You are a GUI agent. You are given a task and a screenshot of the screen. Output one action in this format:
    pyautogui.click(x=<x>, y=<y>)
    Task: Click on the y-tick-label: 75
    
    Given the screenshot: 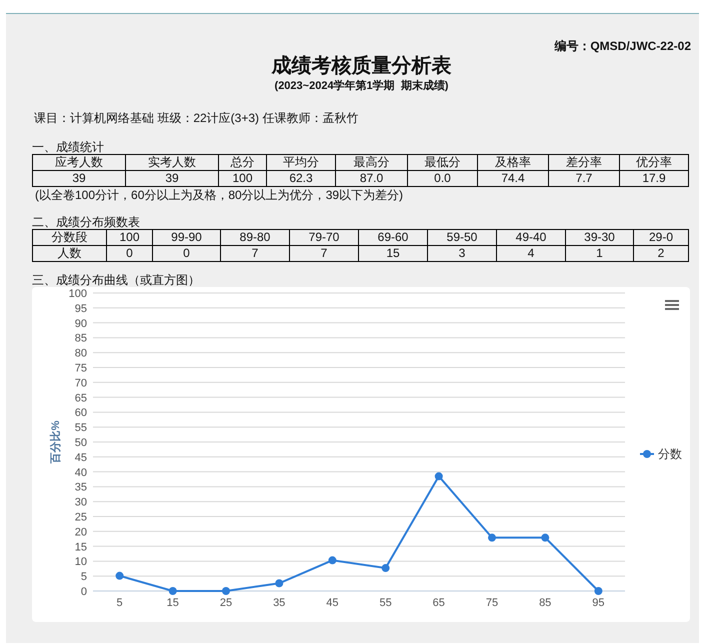 What is the action you would take?
    pyautogui.click(x=80, y=368)
    